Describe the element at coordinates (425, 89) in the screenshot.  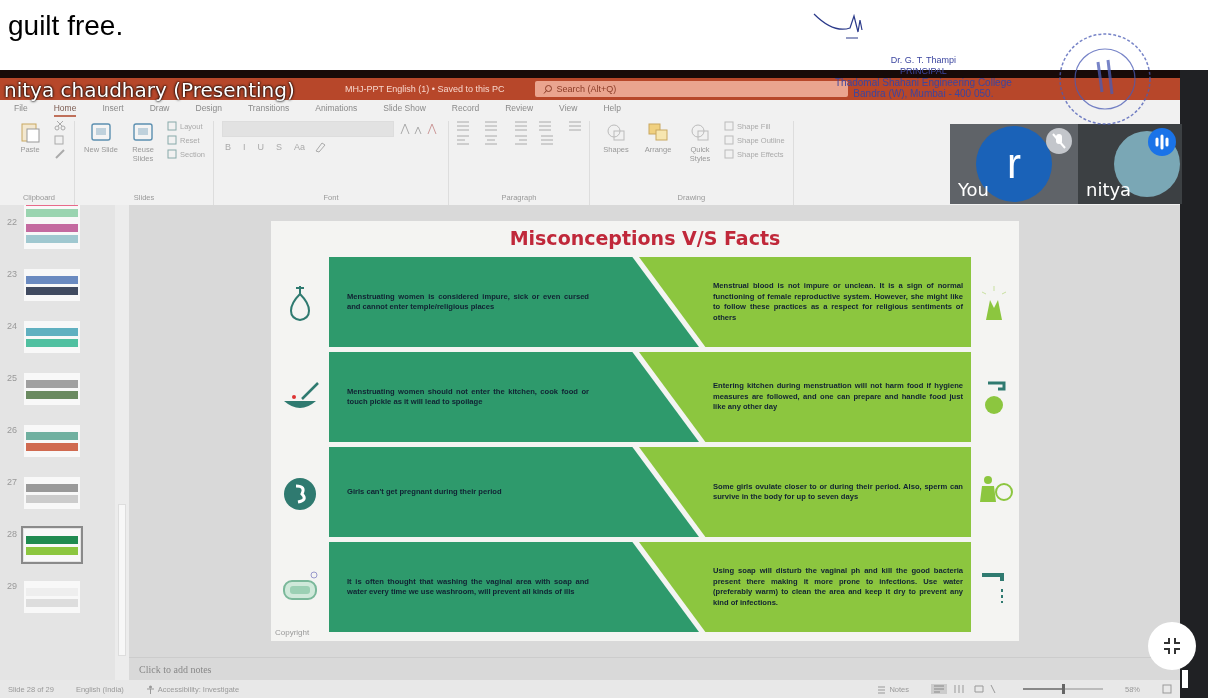
I see `window-title: MHJ-PPT English (1) • Saved to this PC` at that location.